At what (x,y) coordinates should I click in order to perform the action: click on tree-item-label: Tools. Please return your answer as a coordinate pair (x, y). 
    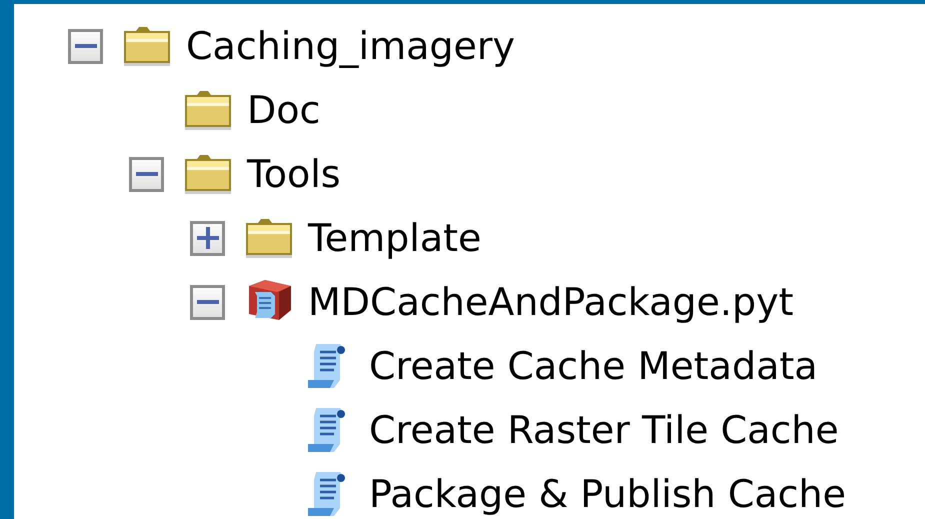
    Looking at the image, I should click on (294, 174).